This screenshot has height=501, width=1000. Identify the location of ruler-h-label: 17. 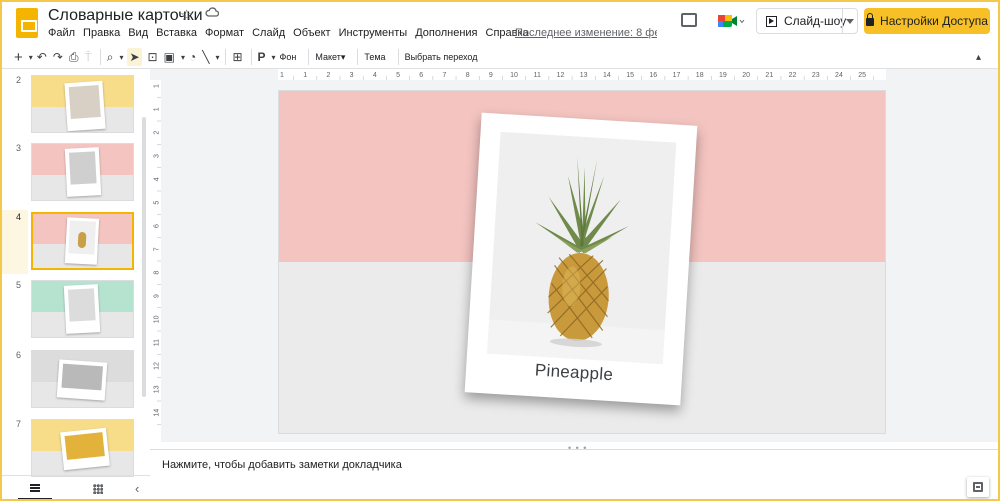
(677, 75).